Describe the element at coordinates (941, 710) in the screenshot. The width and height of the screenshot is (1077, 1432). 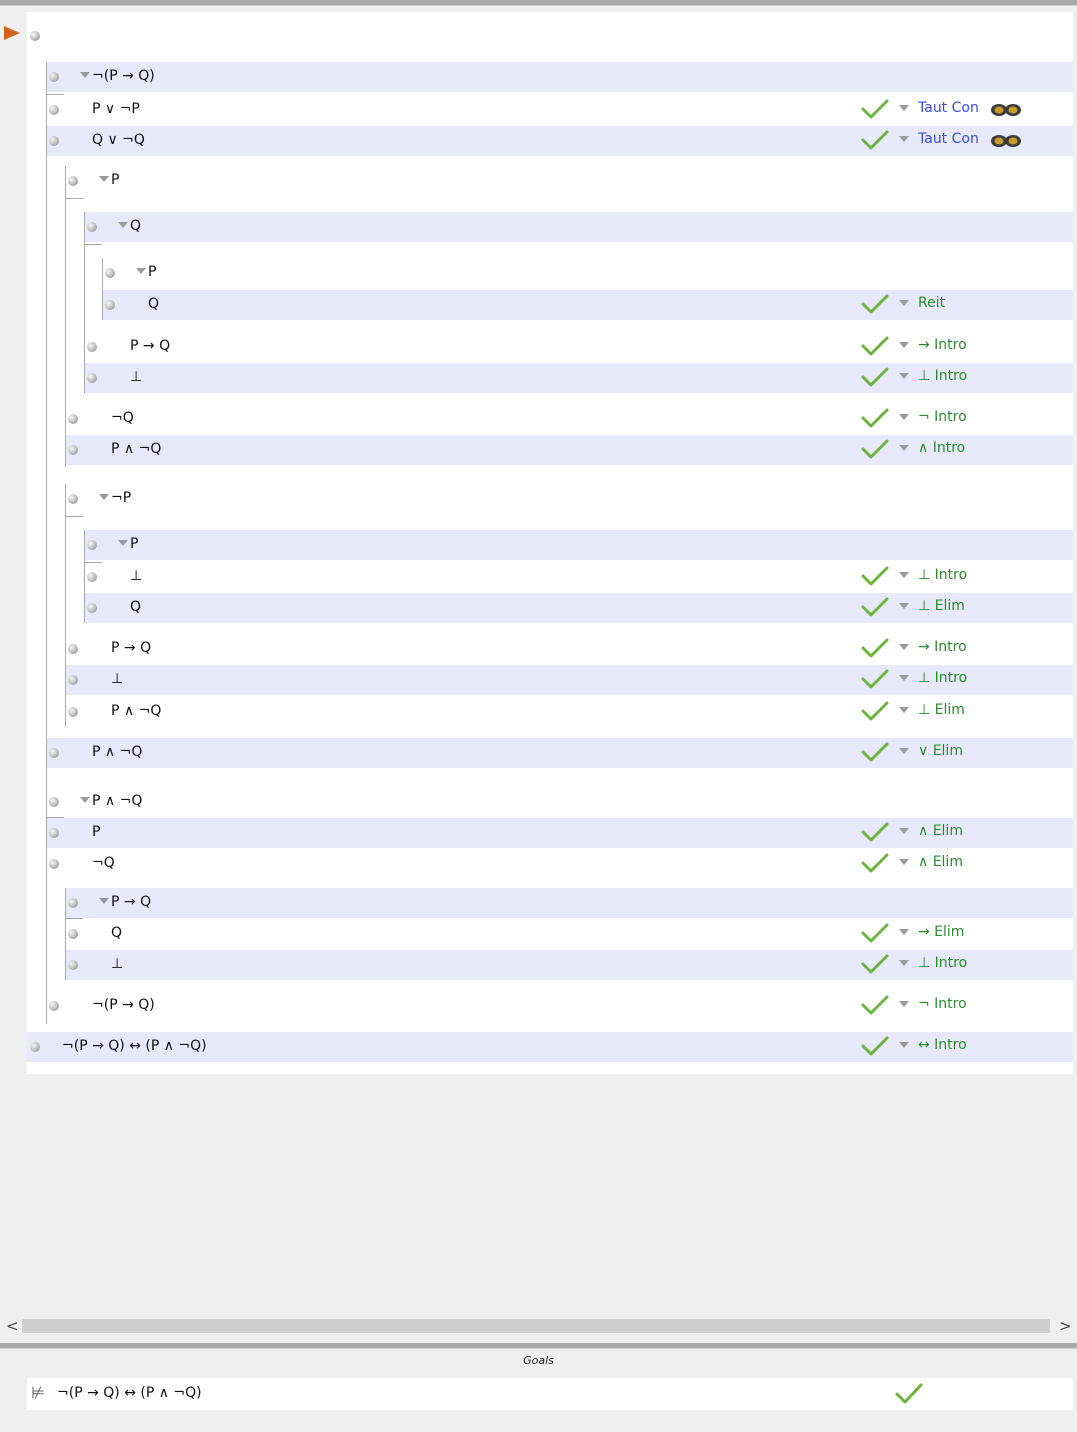
I see `rule-label: ⊥ Elim` at that location.